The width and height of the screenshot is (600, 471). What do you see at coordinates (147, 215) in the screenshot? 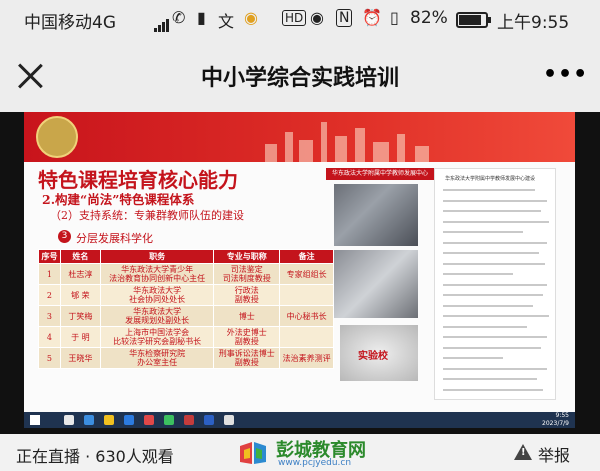
I see `slide-section: （2）支持系统：专兼群教师队伍的建设` at bounding box center [147, 215].